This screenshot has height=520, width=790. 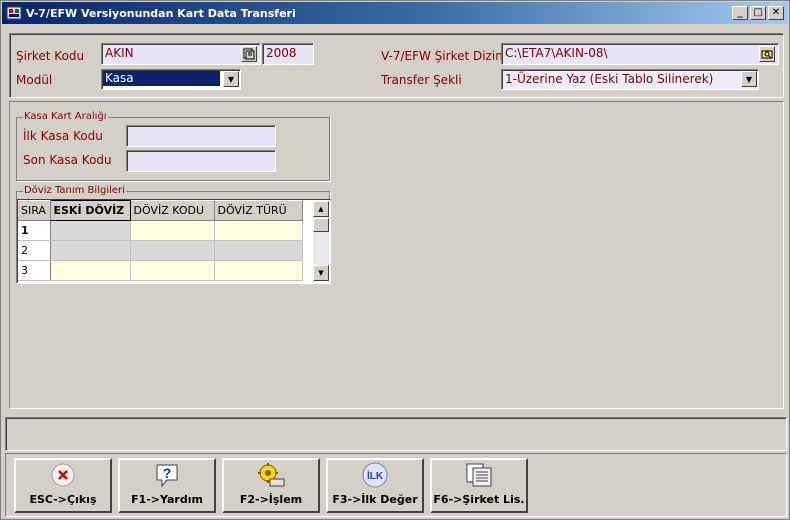 I want to click on modul-select: Kasa, so click(x=171, y=79).